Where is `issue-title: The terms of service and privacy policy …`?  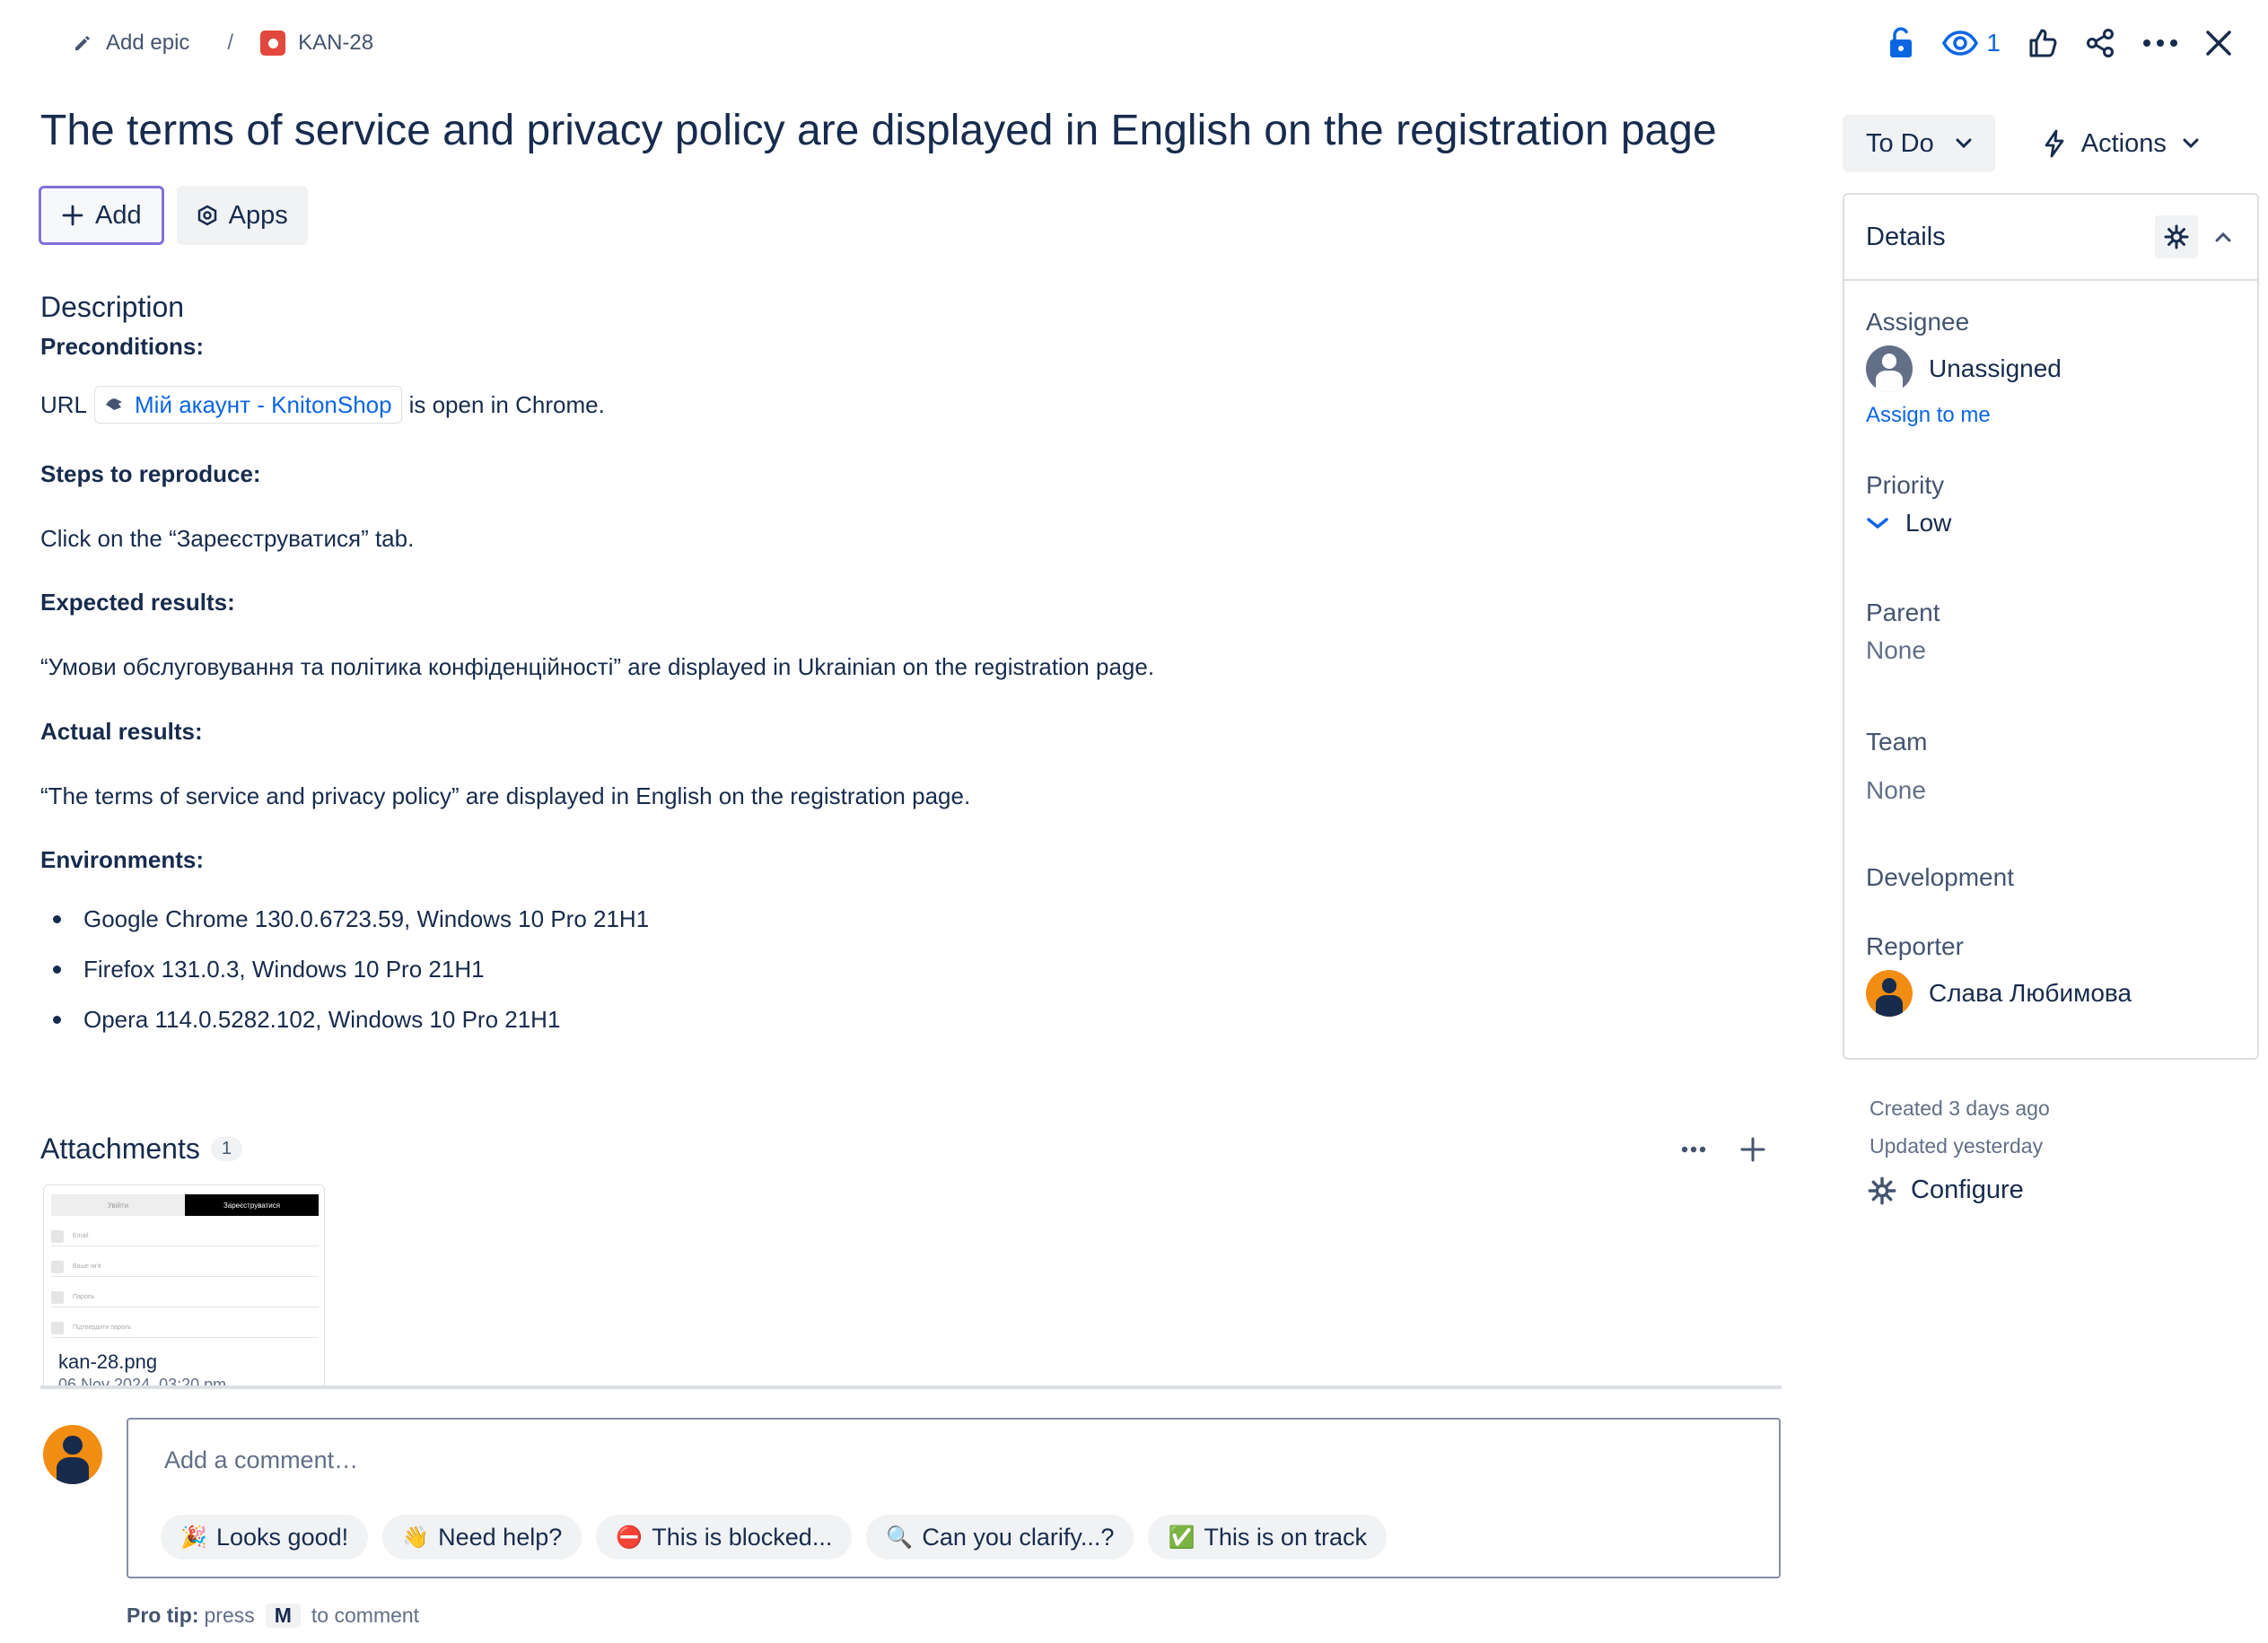 issue-title: The terms of service and privacy policy … is located at coordinates (878, 130).